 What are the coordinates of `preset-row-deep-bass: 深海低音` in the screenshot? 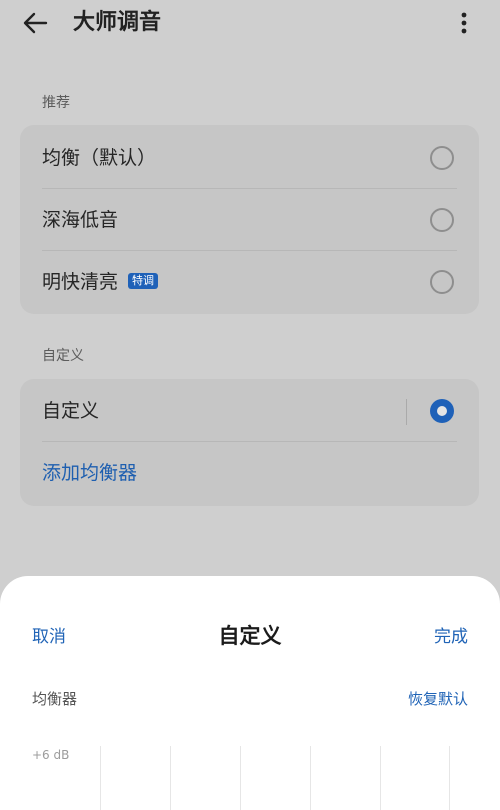 It's located at (249, 220).